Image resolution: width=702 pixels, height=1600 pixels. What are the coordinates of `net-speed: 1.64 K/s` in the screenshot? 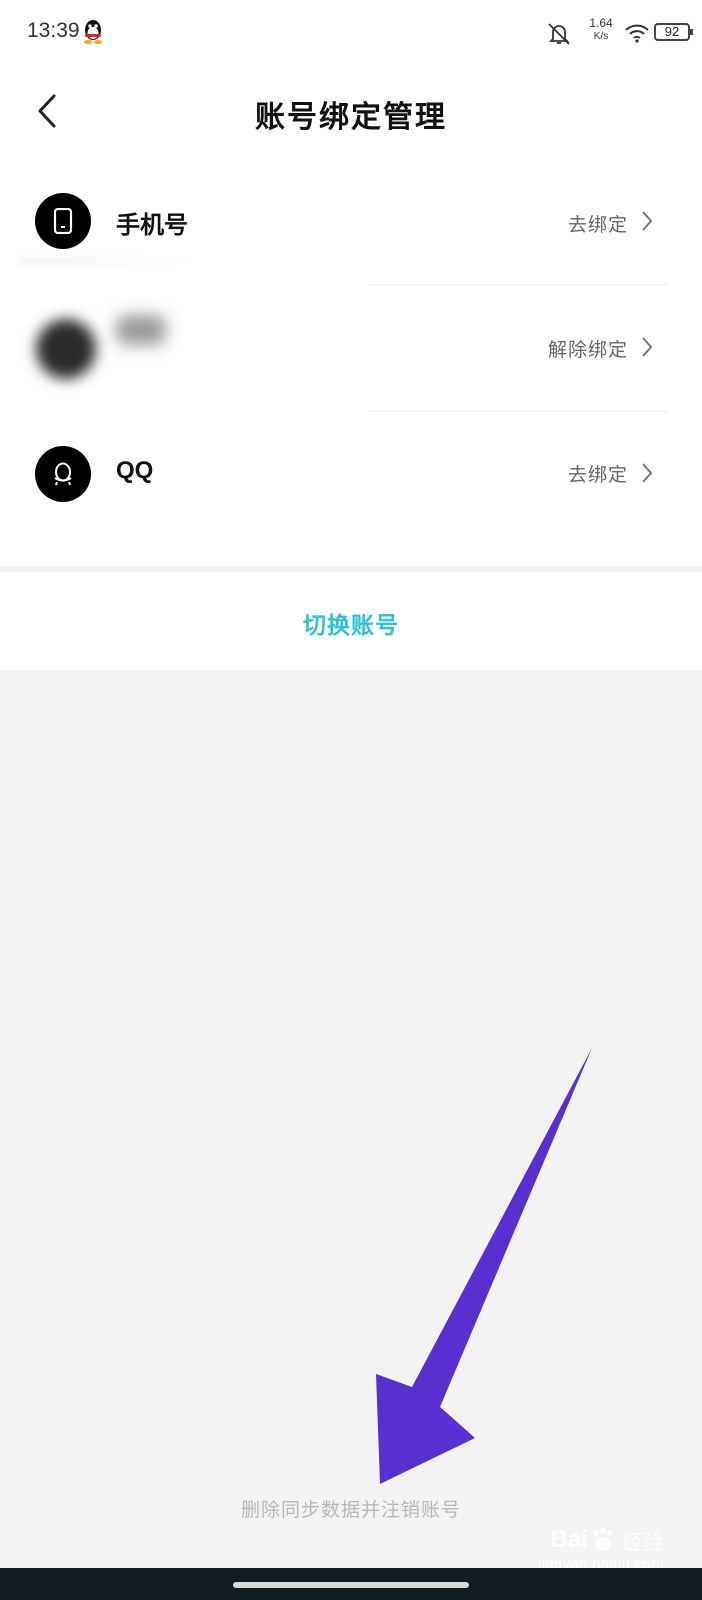 It's located at (601, 30).